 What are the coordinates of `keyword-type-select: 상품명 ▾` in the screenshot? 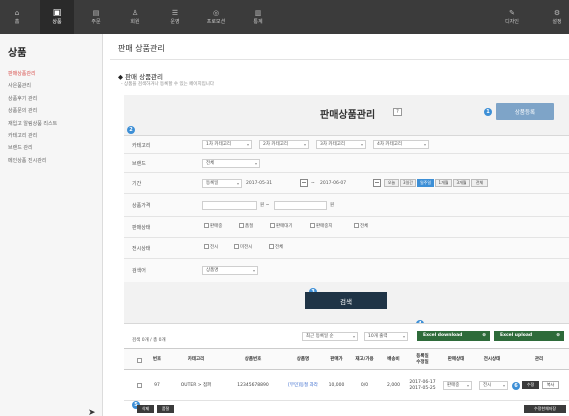 It's located at (230, 270).